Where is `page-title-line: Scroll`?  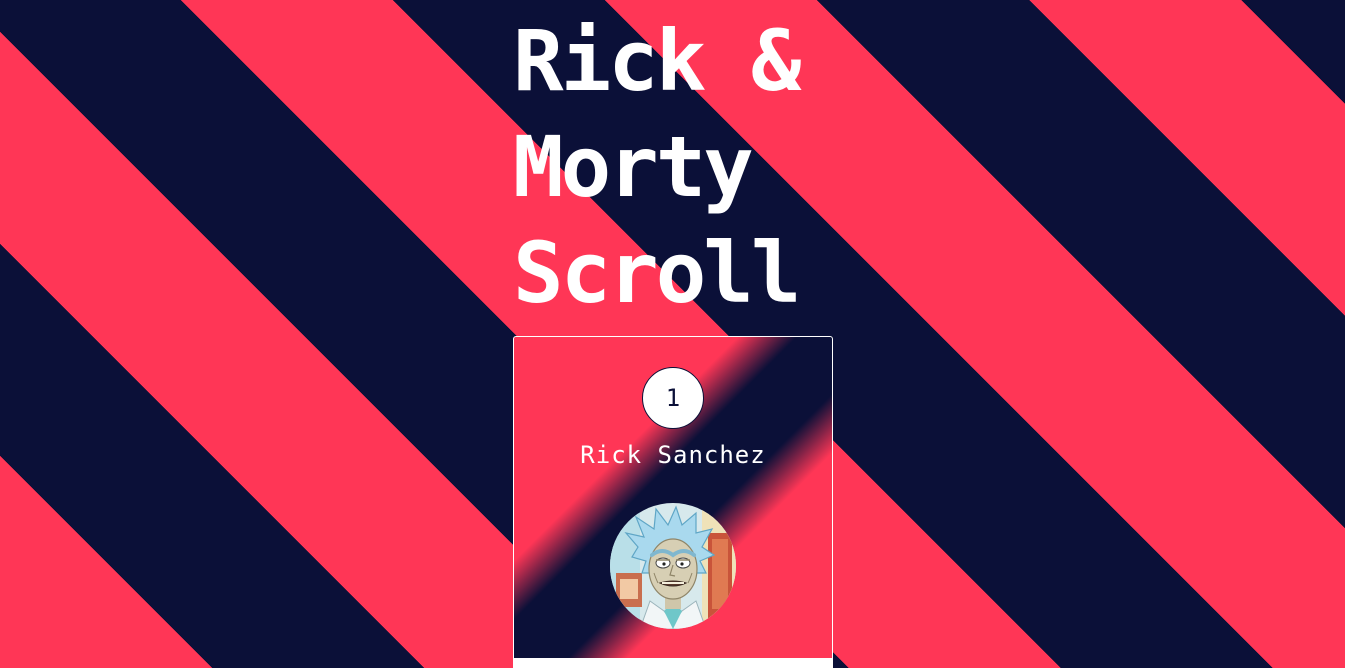 page-title-line: Scroll is located at coordinates (657, 273).